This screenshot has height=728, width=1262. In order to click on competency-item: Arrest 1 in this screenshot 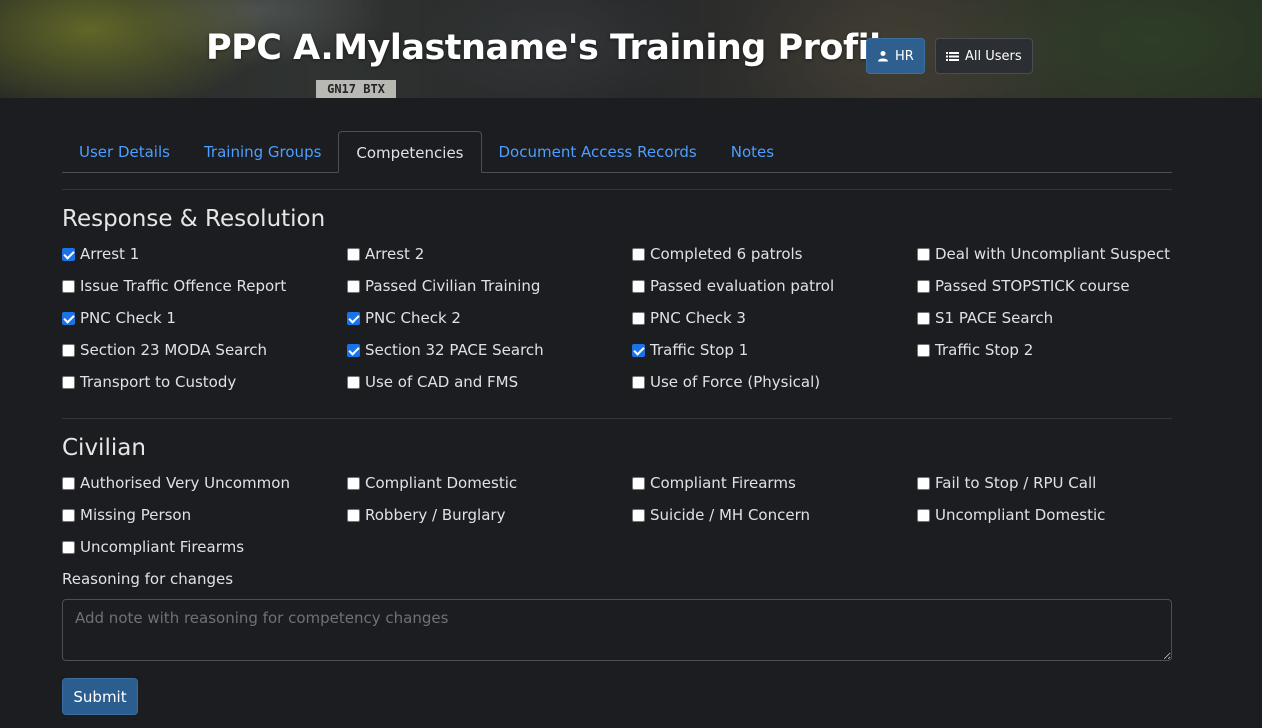, I will do `click(204, 254)`.